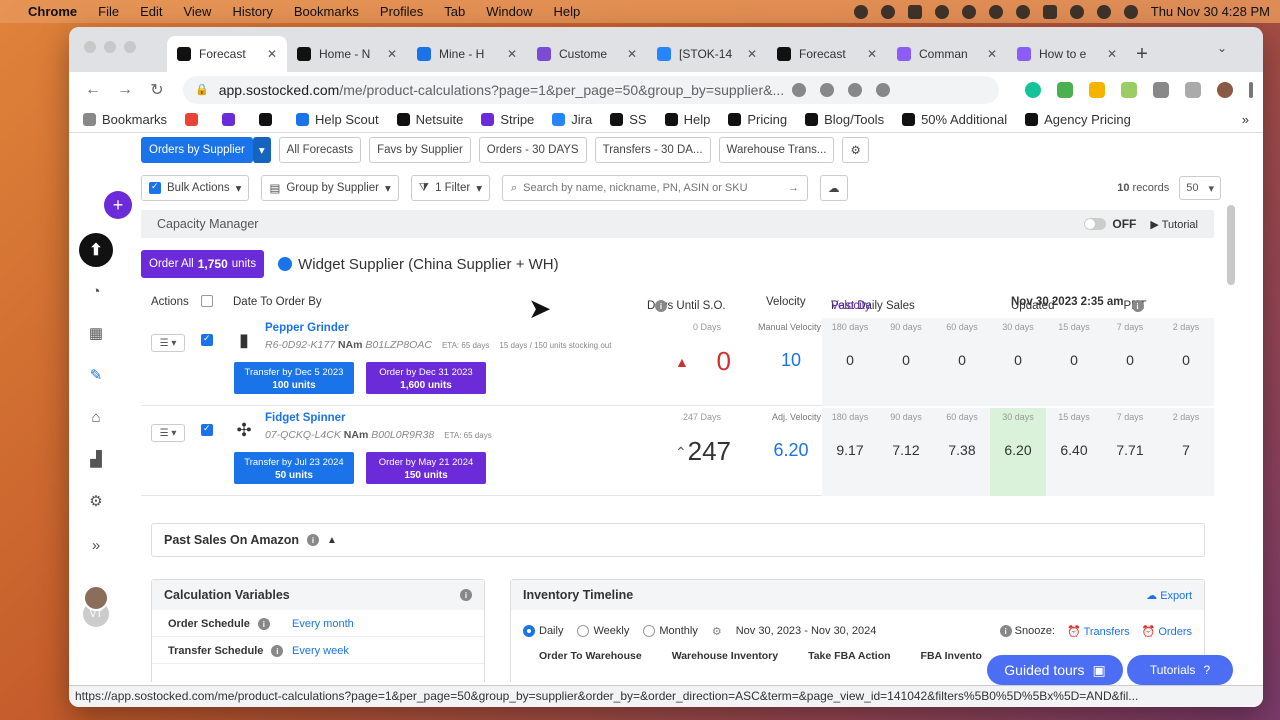 The height and width of the screenshot is (720, 1280). Describe the element at coordinates (320, 150) in the screenshot. I see `view-all-forecasts: All Forecasts` at that location.